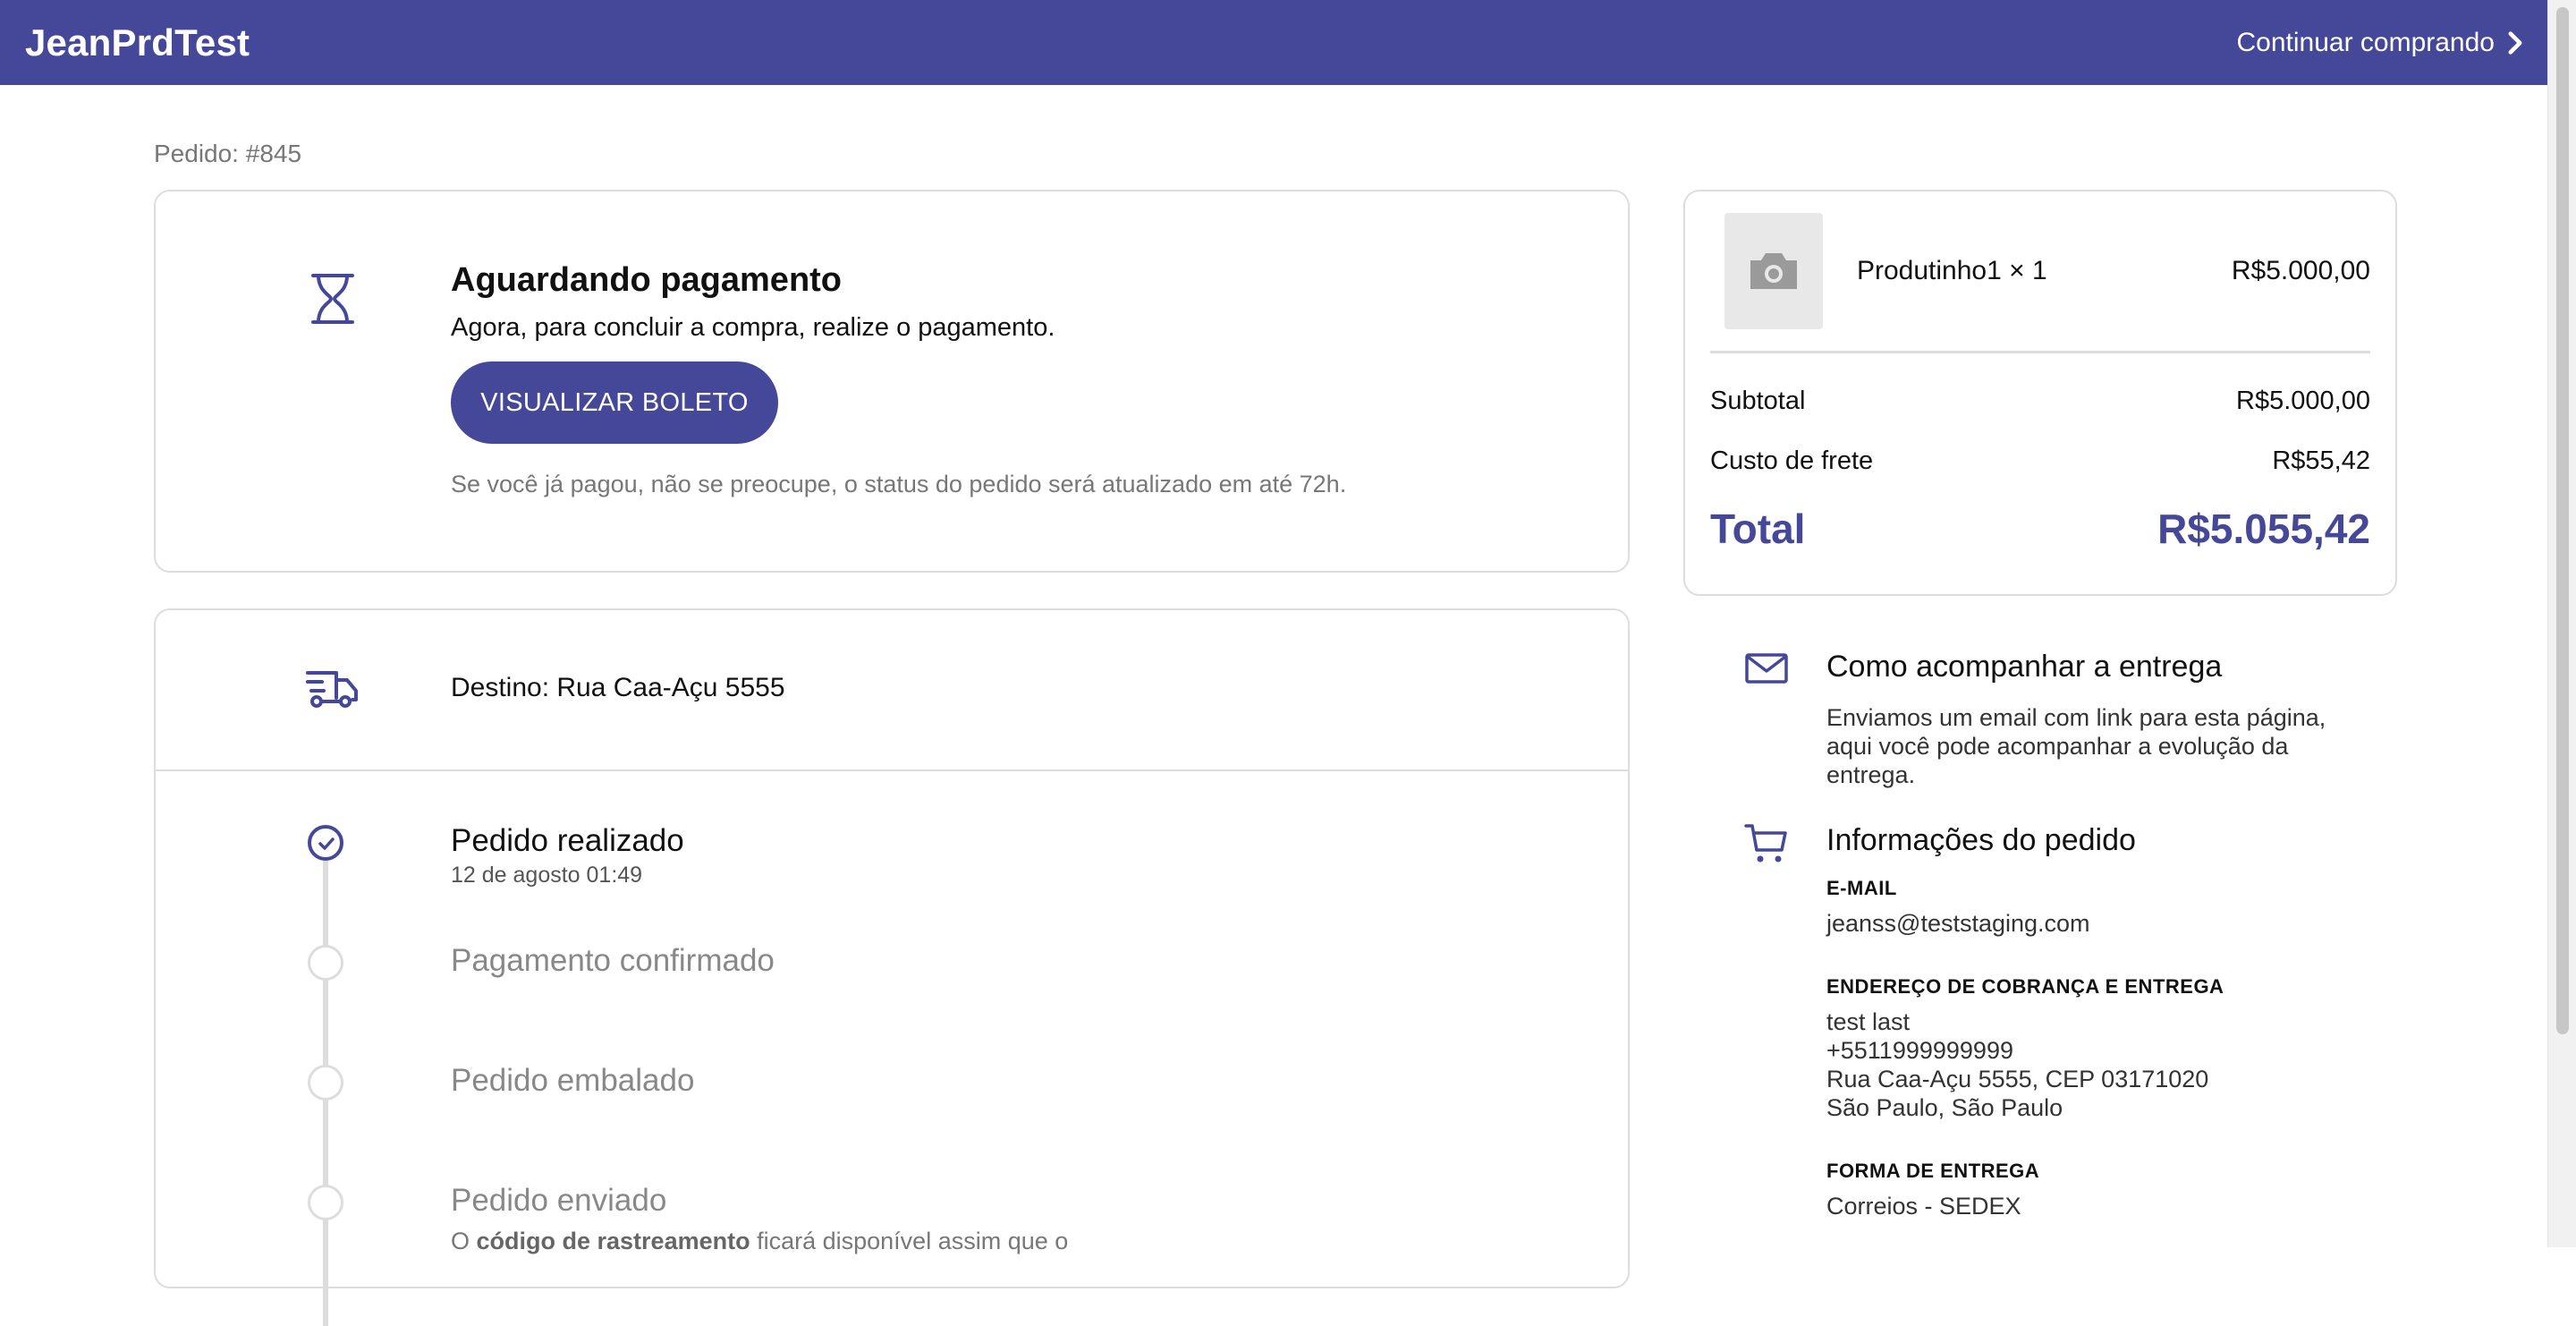 The image size is (2576, 1326). I want to click on page-scrollbar, so click(2561, 623).